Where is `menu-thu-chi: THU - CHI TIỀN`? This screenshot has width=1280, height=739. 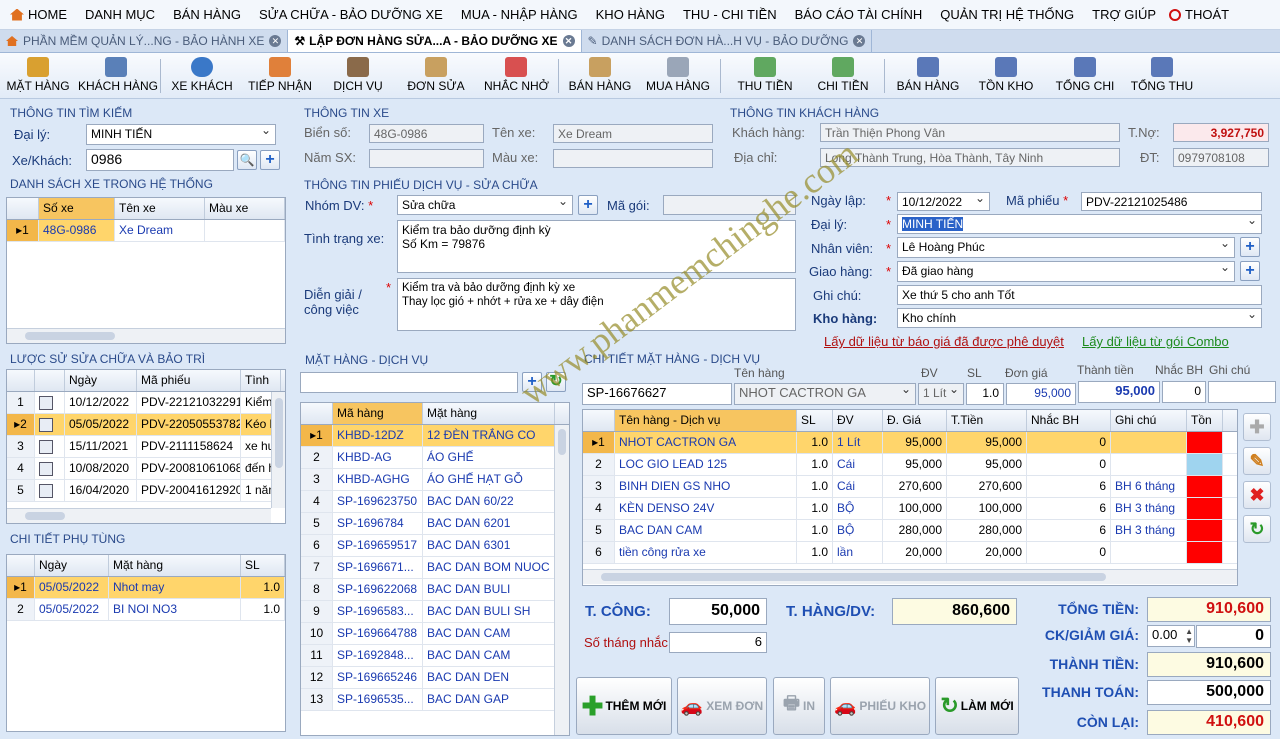
menu-thu-chi: THU - CHI TIỀN is located at coordinates (730, 15).